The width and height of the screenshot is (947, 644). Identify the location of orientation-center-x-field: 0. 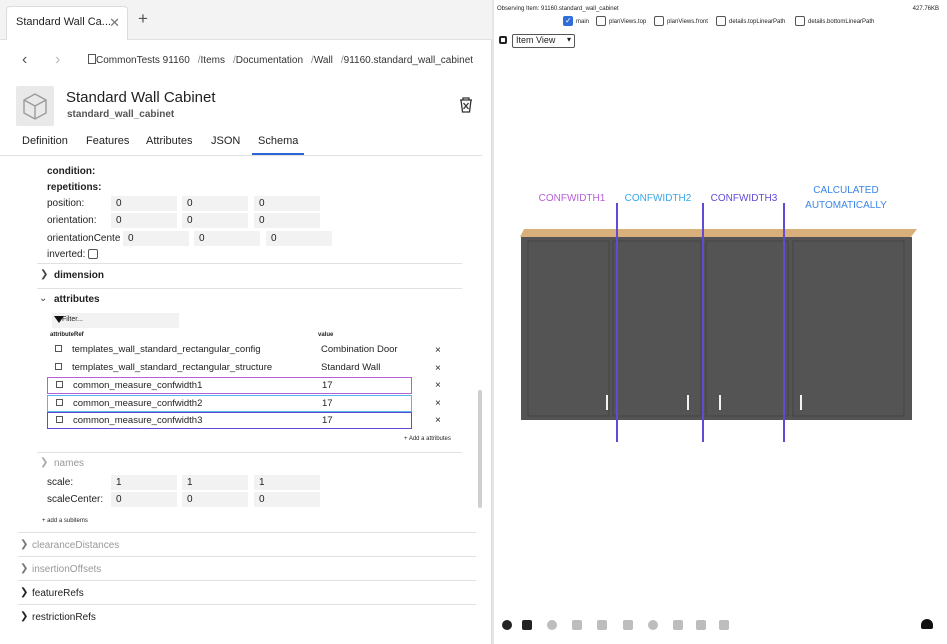
(156, 238).